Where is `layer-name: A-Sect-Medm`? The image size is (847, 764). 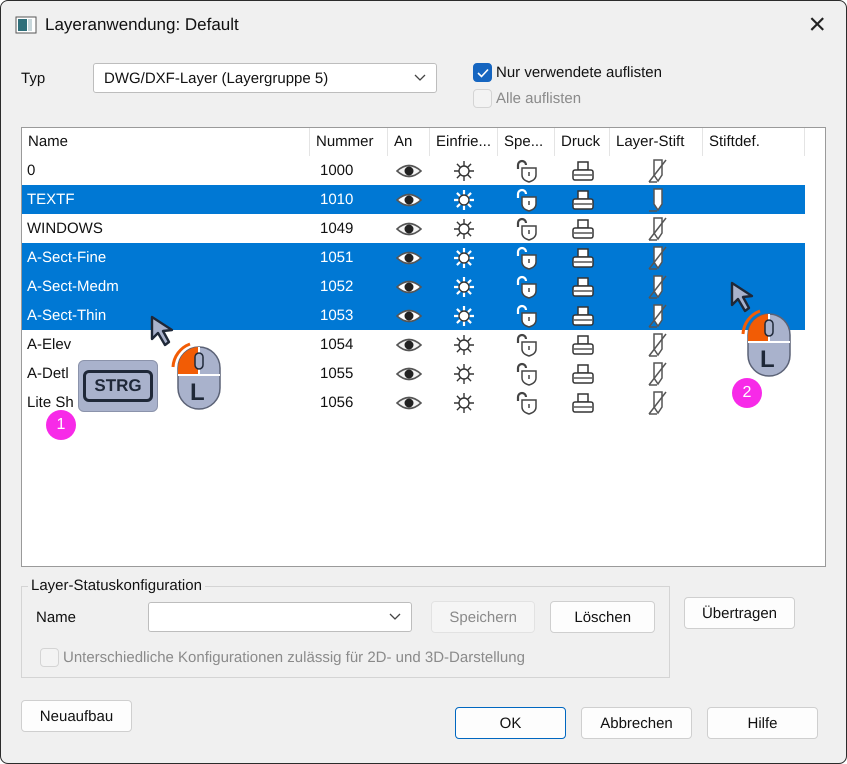
layer-name: A-Sect-Medm is located at coordinates (73, 286).